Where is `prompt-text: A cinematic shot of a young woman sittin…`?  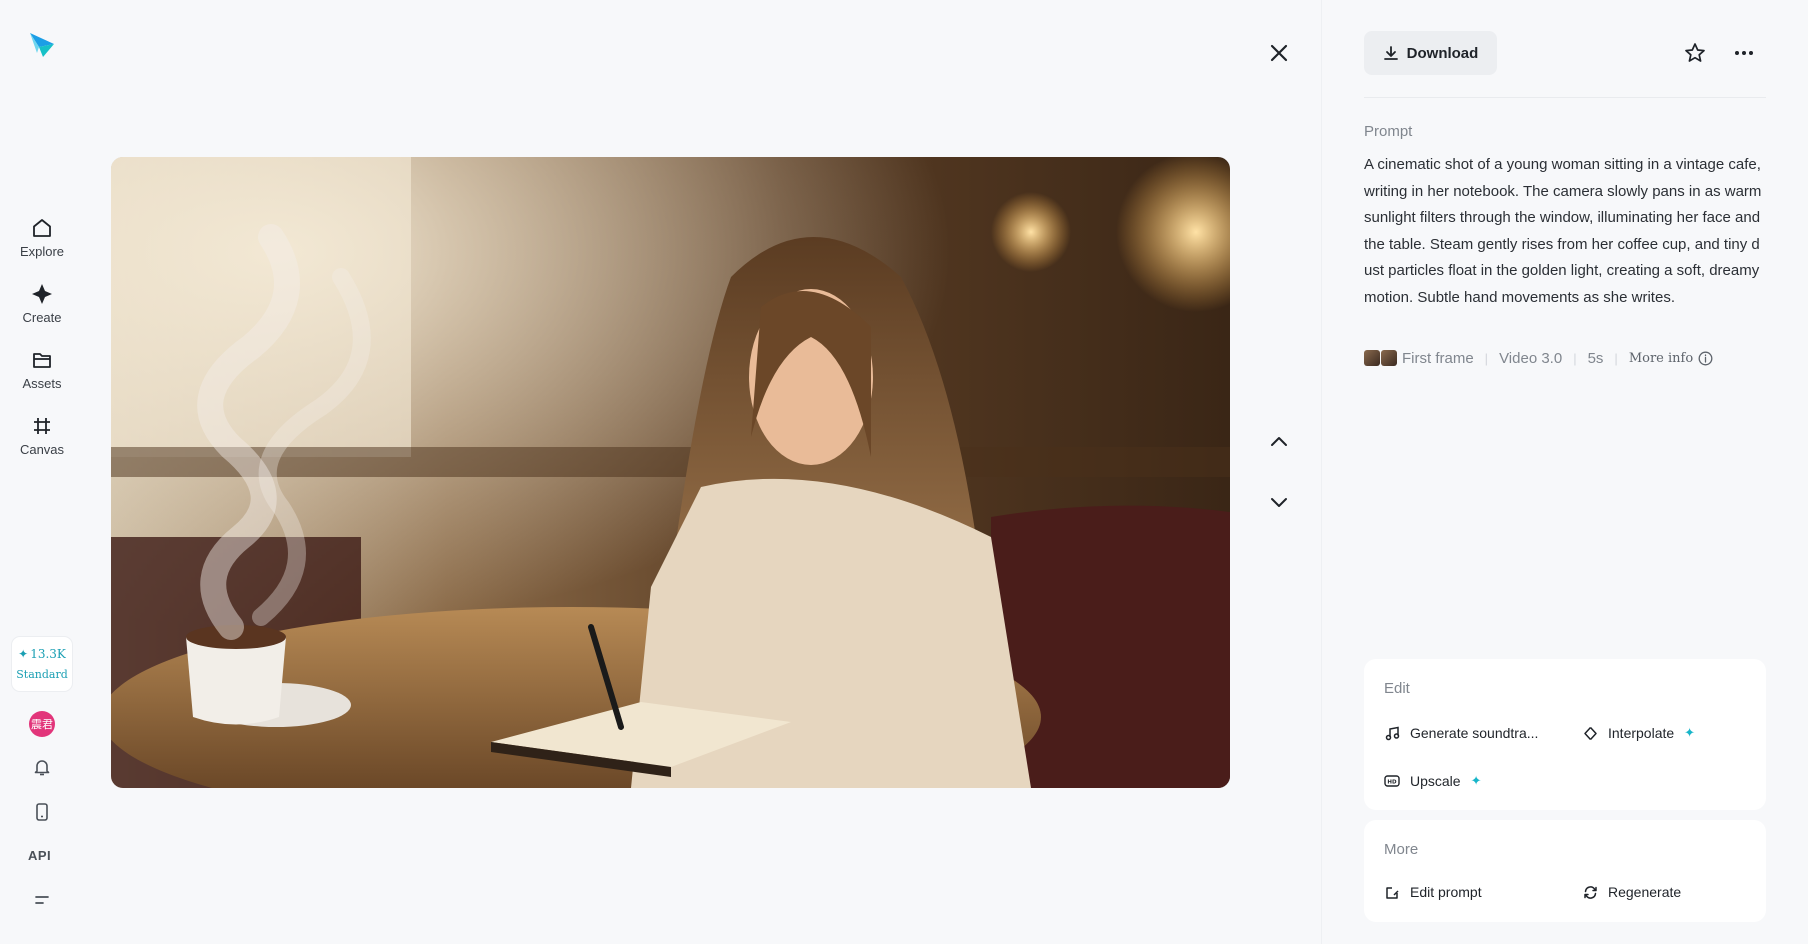 prompt-text: A cinematic shot of a young woman sittin… is located at coordinates (1563, 231).